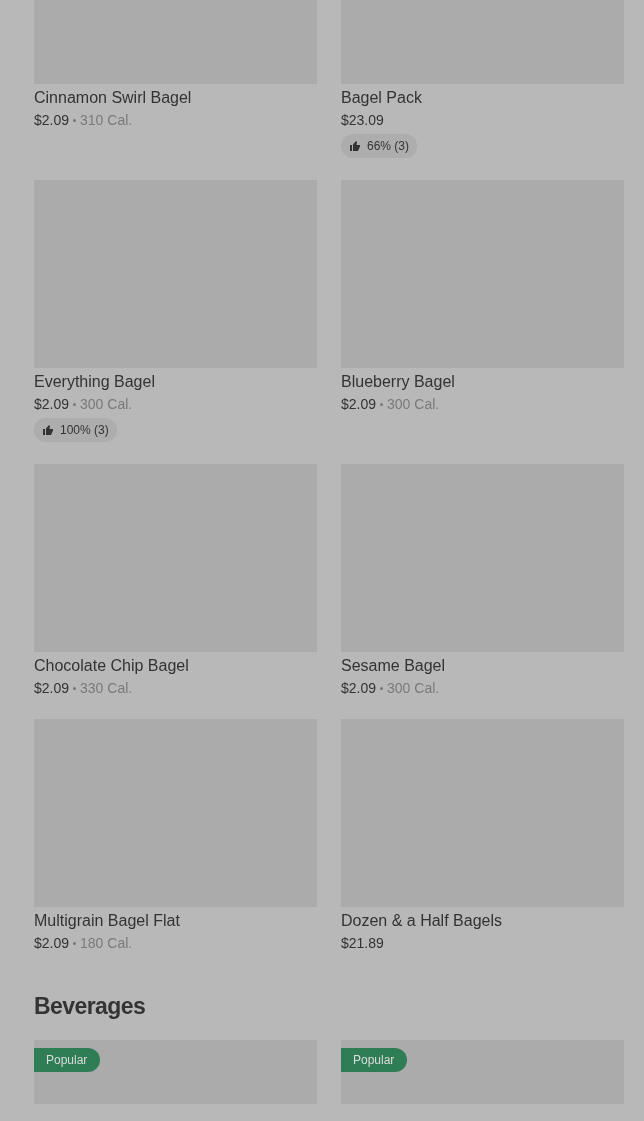 The height and width of the screenshot is (1121, 644). What do you see at coordinates (112, 666) in the screenshot?
I see `item-name: Chocolate Chip Bagel` at bounding box center [112, 666].